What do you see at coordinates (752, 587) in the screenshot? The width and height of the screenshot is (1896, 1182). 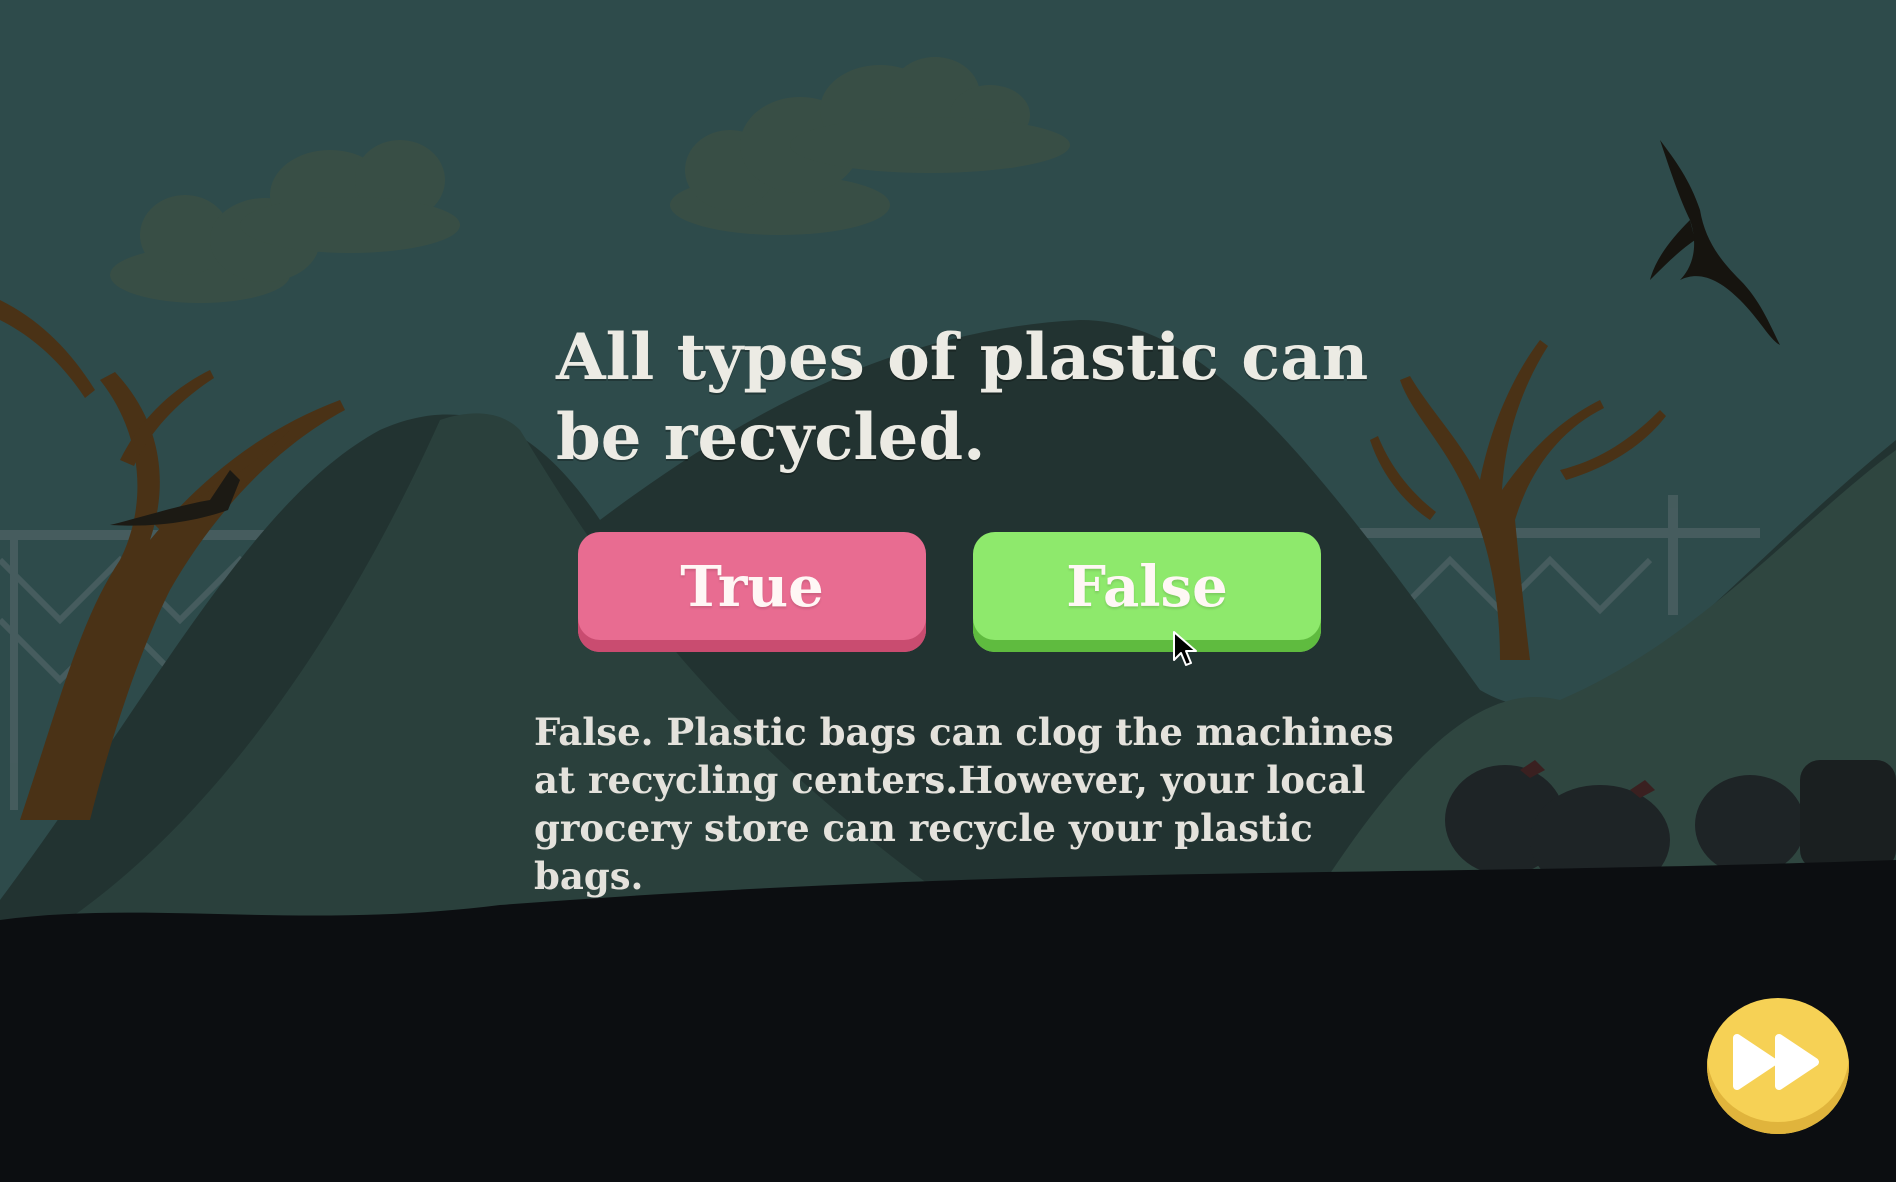 I see `true-button-label: True` at bounding box center [752, 587].